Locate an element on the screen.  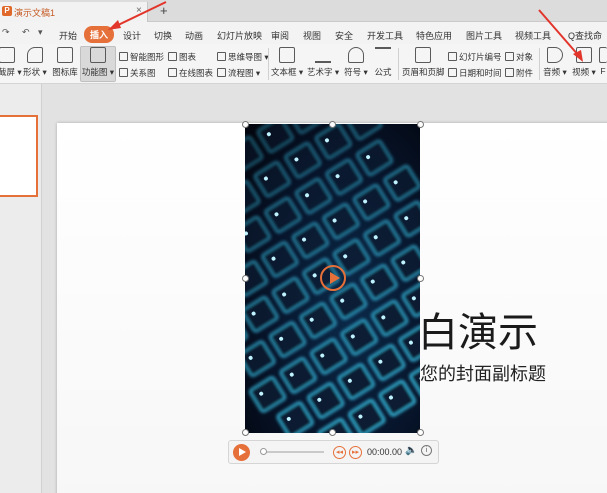
tab-home: 开始 is located at coordinates (68, 35).